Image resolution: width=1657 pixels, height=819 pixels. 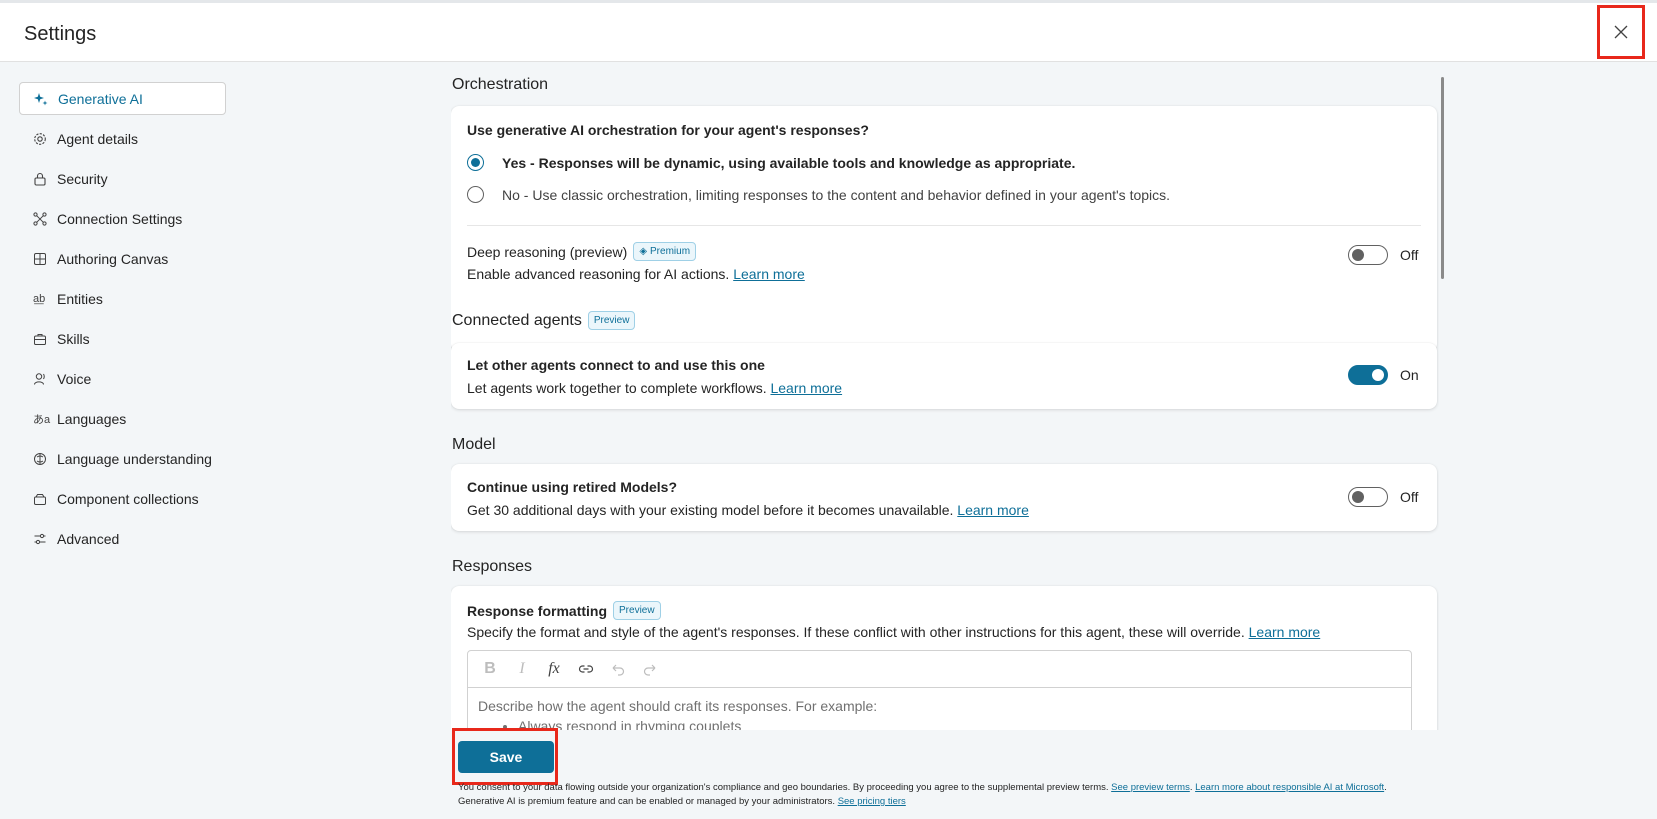 I want to click on model-toggle, so click(x=1368, y=497).